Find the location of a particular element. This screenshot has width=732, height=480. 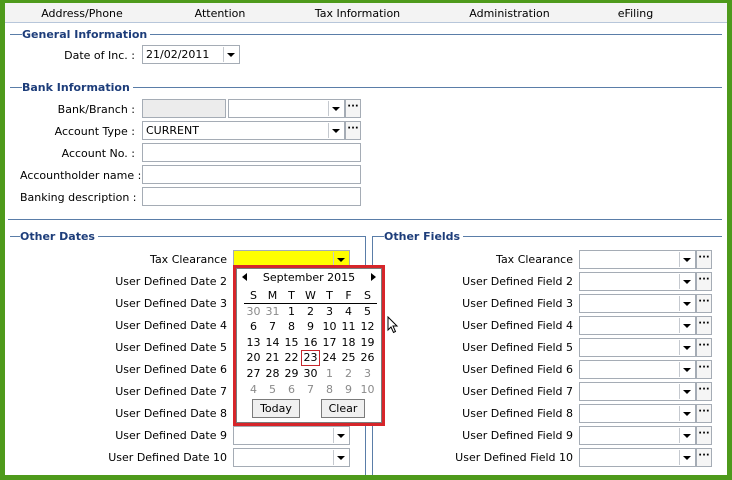

bank-branch-dropdown-button is located at coordinates (335, 108).